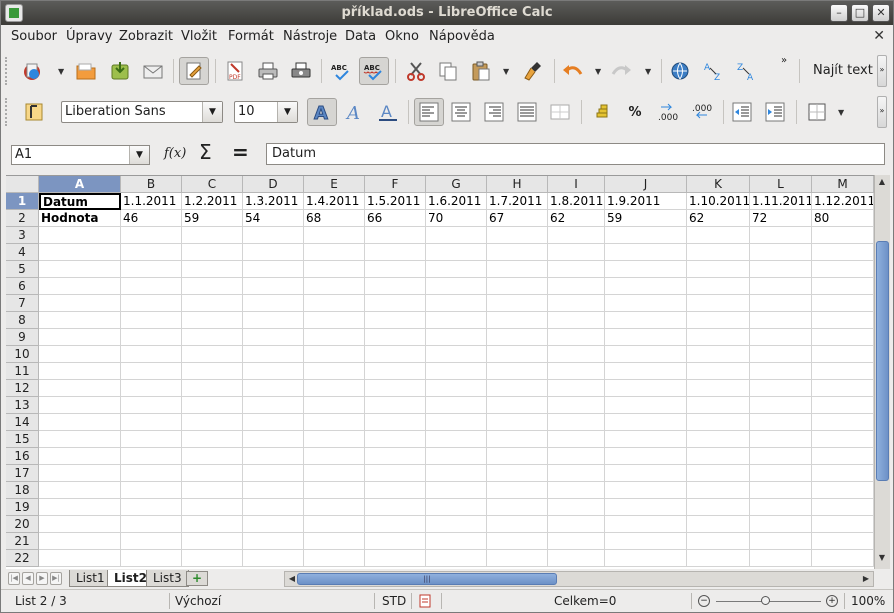 The height and width of the screenshot is (613, 894). I want to click on horizontal-scroll-thumb: |||, so click(427, 579).